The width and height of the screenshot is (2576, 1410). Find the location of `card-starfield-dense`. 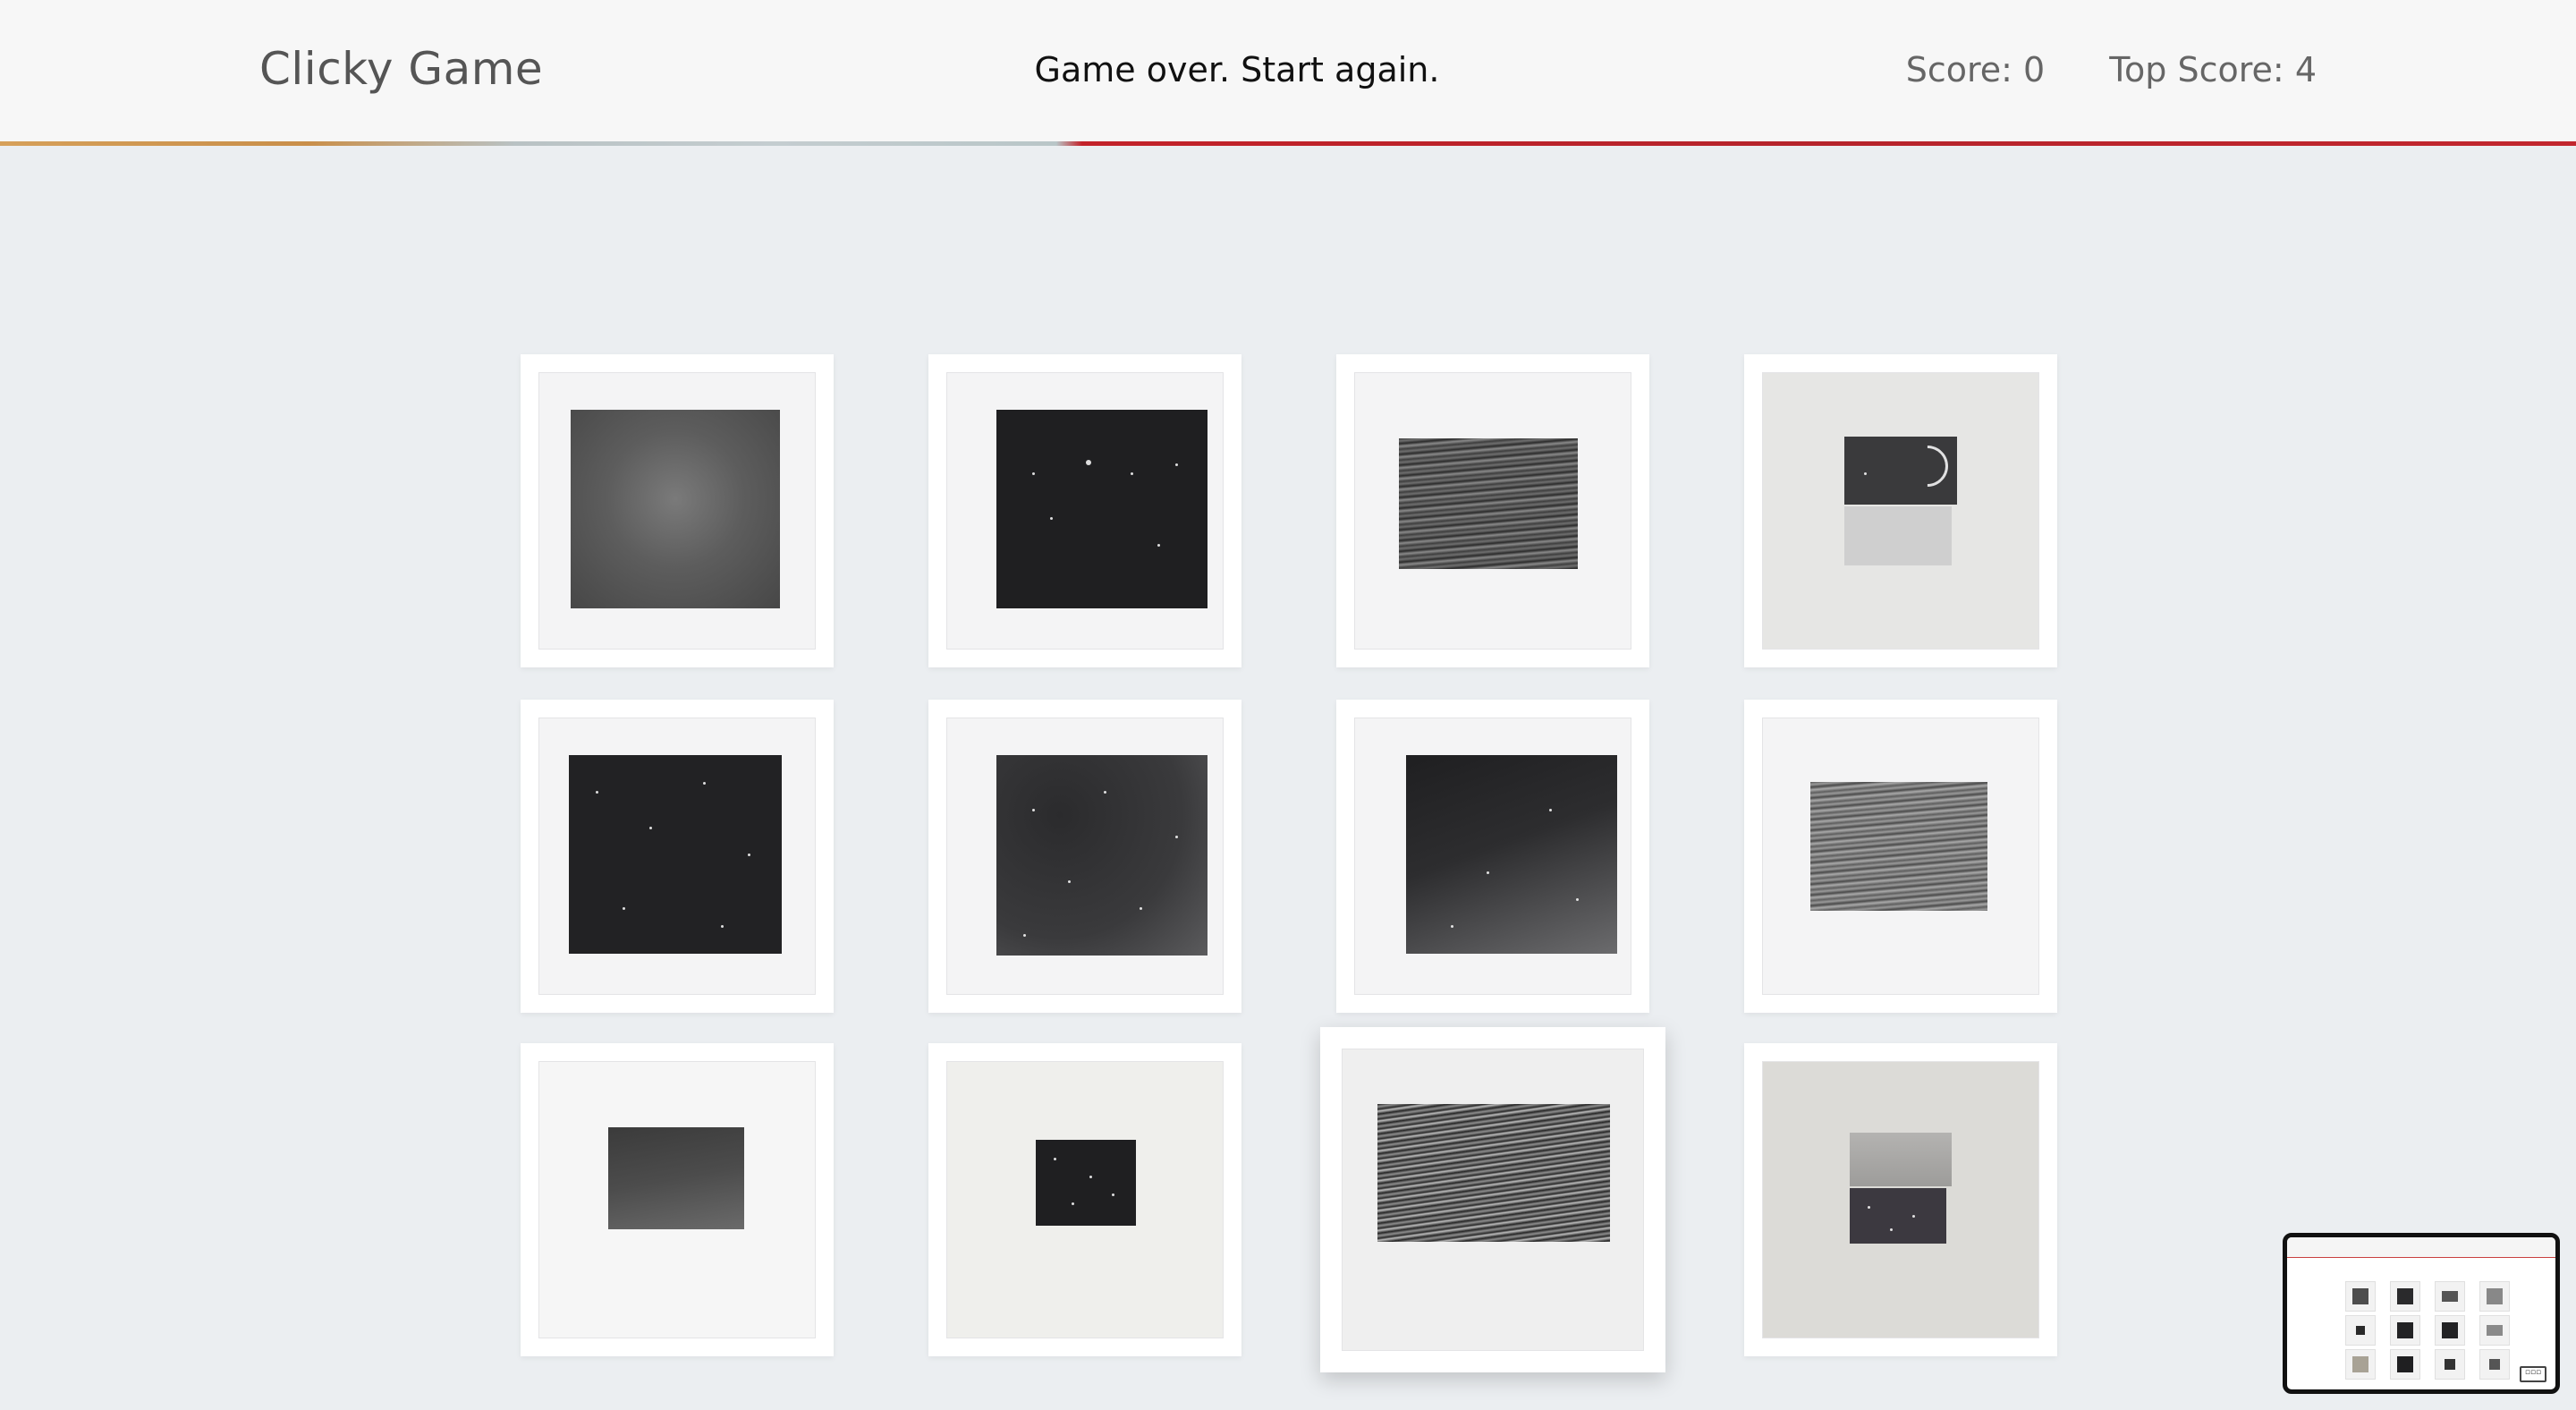

card-starfield-dense is located at coordinates (677, 857).